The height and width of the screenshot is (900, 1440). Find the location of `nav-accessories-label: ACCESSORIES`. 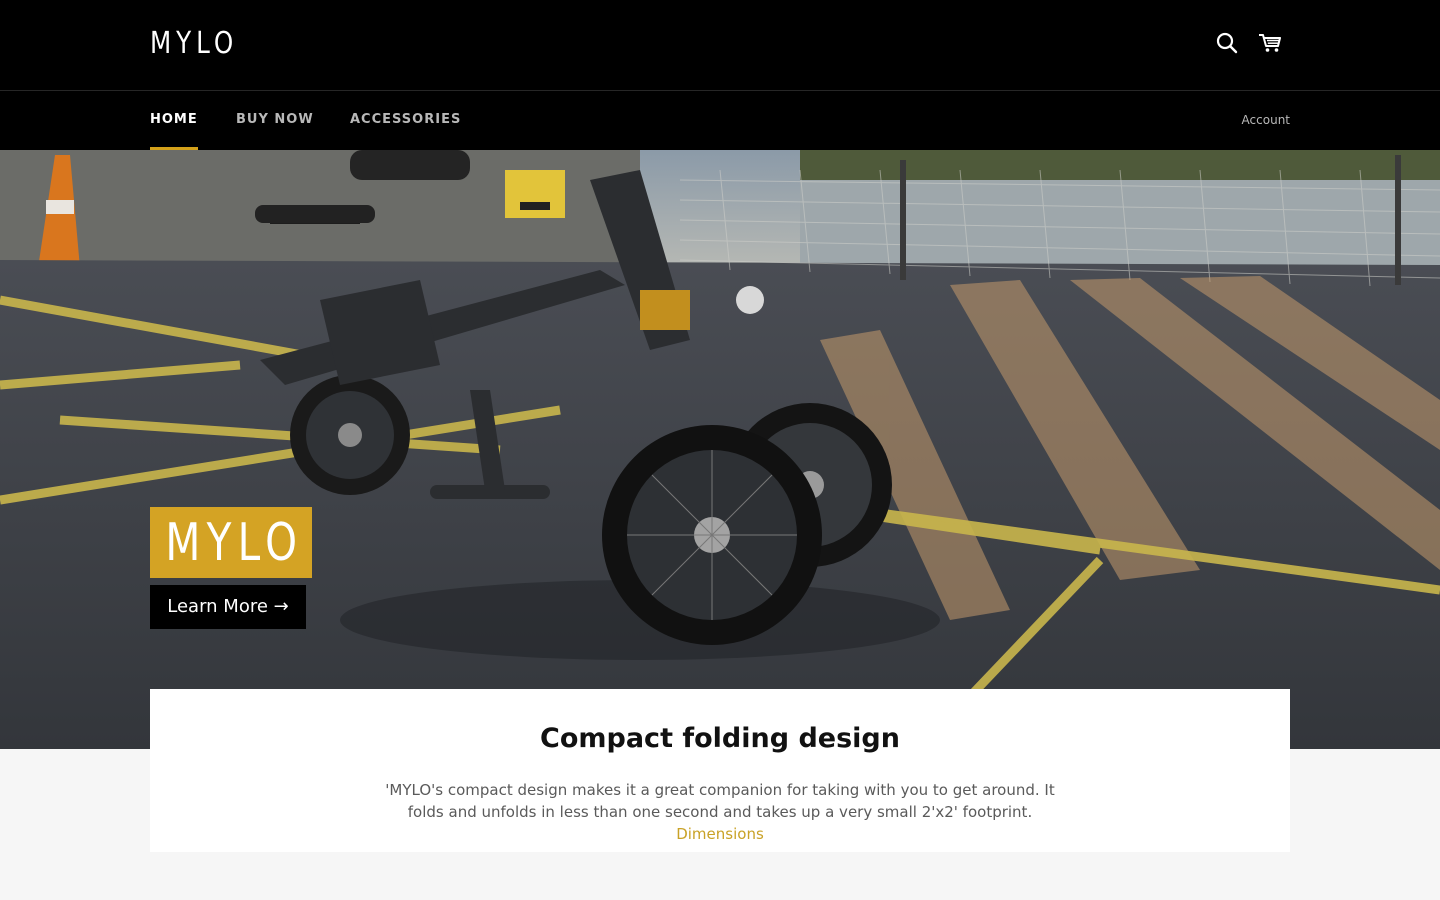

nav-accessories-label: ACCESSORIES is located at coordinates (406, 119).